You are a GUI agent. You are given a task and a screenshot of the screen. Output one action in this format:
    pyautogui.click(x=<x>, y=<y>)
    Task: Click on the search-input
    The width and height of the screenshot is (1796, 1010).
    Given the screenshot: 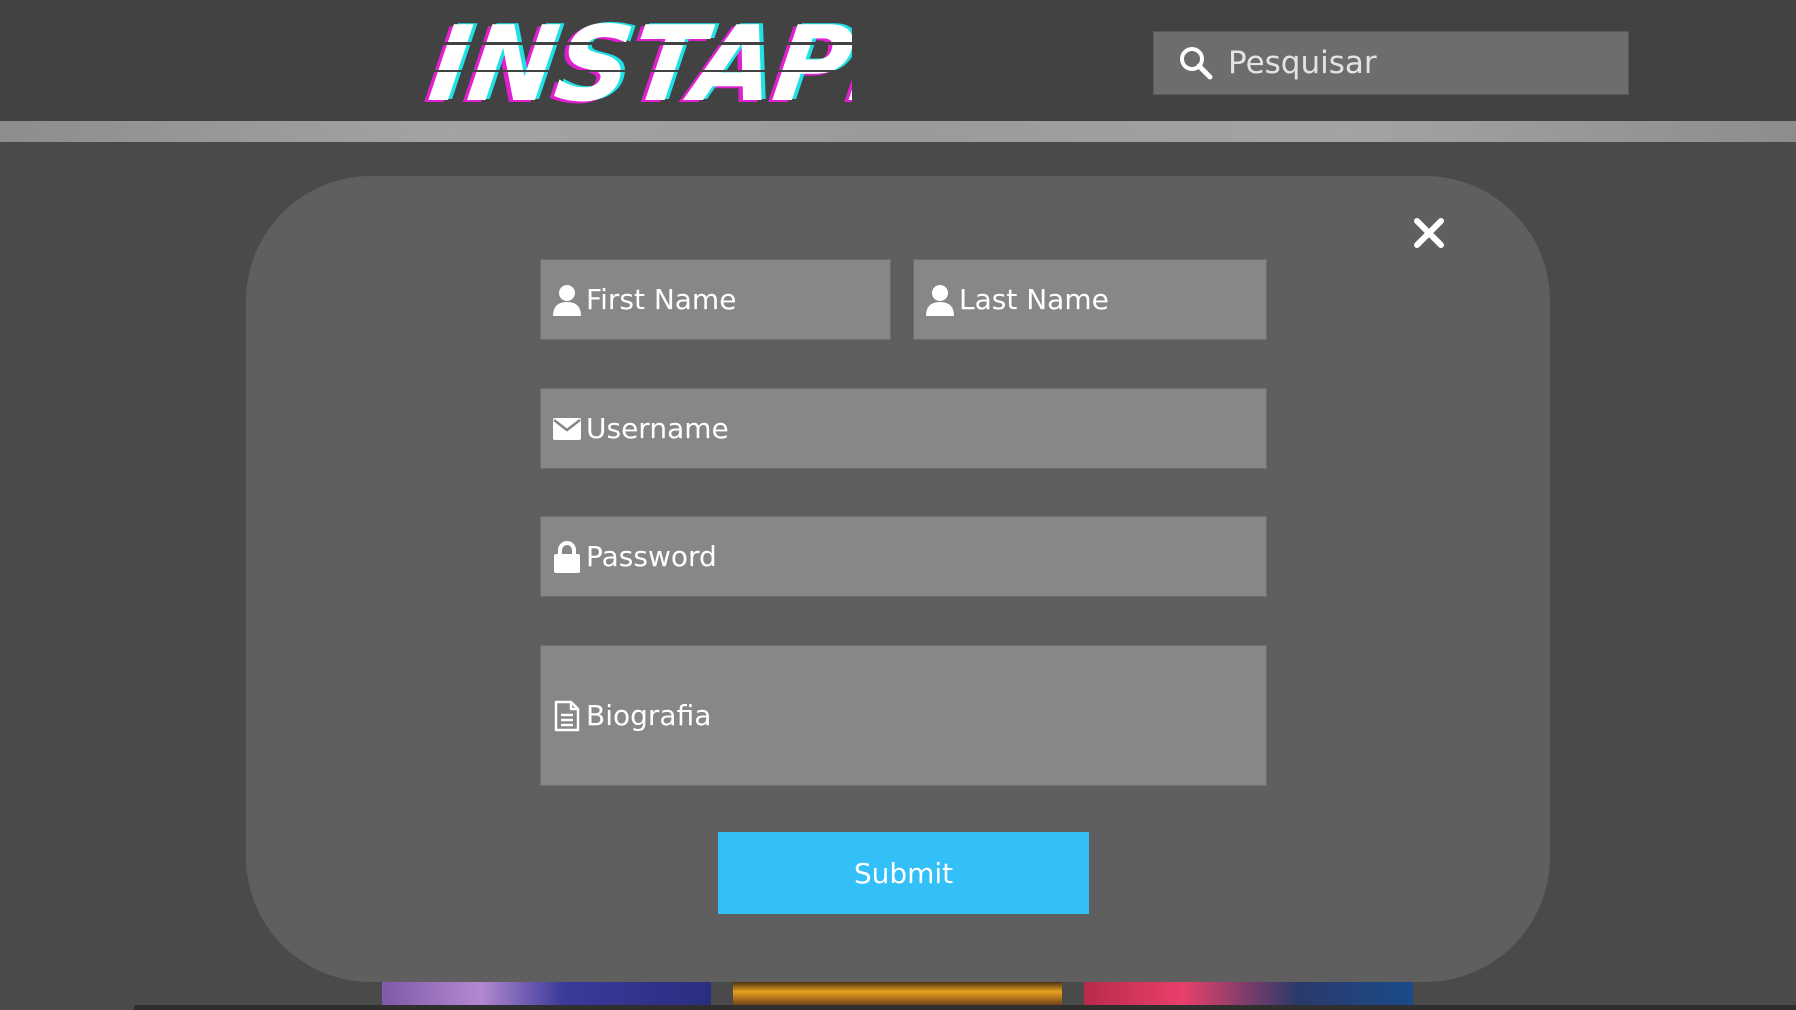 What is the action you would take?
    pyautogui.click(x=1418, y=63)
    